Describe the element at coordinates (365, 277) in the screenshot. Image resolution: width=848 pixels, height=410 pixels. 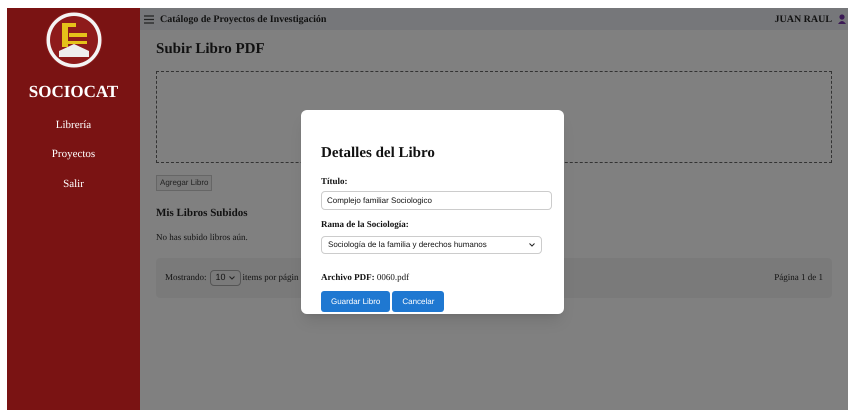
I see `file-info: Archivo PDF: 0060.pdf` at that location.